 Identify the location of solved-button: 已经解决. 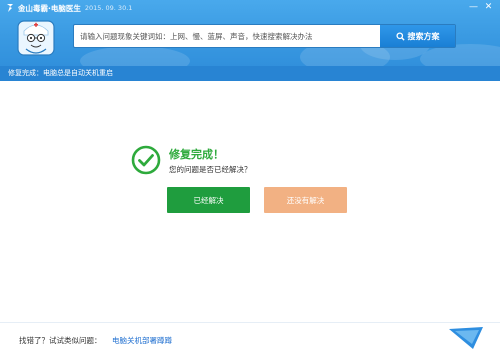
(208, 200).